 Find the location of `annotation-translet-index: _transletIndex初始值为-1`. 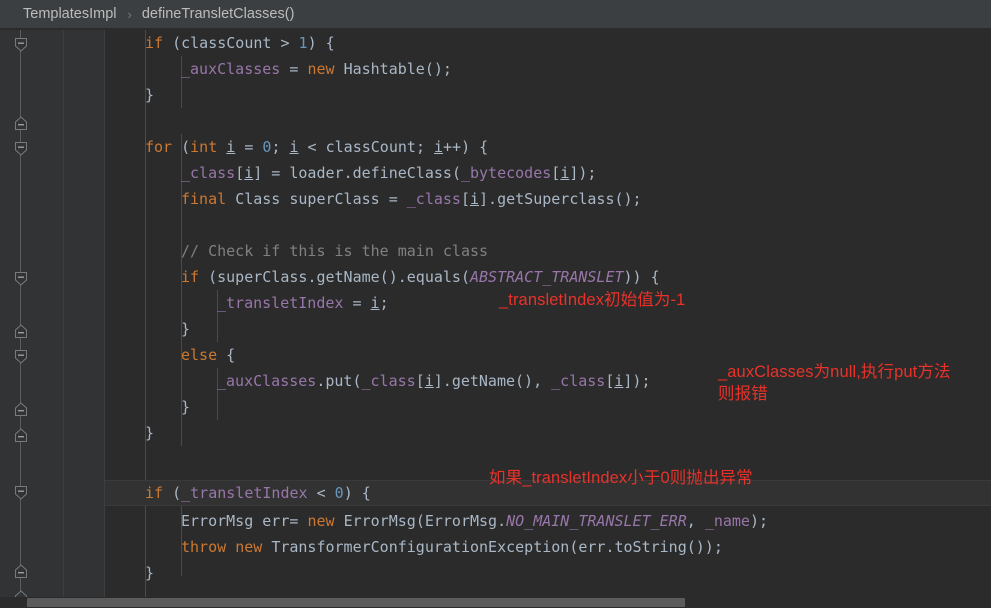

annotation-translet-index: _transletIndex初始值为-1 is located at coordinates (592, 300).